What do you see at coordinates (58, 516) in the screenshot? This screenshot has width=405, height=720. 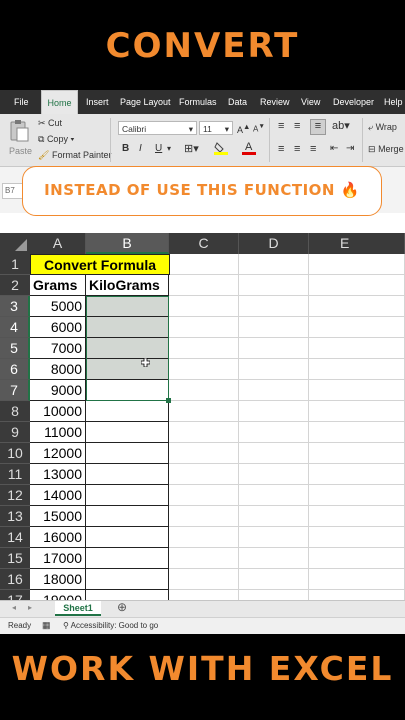 I see `grams-cell: 15000` at bounding box center [58, 516].